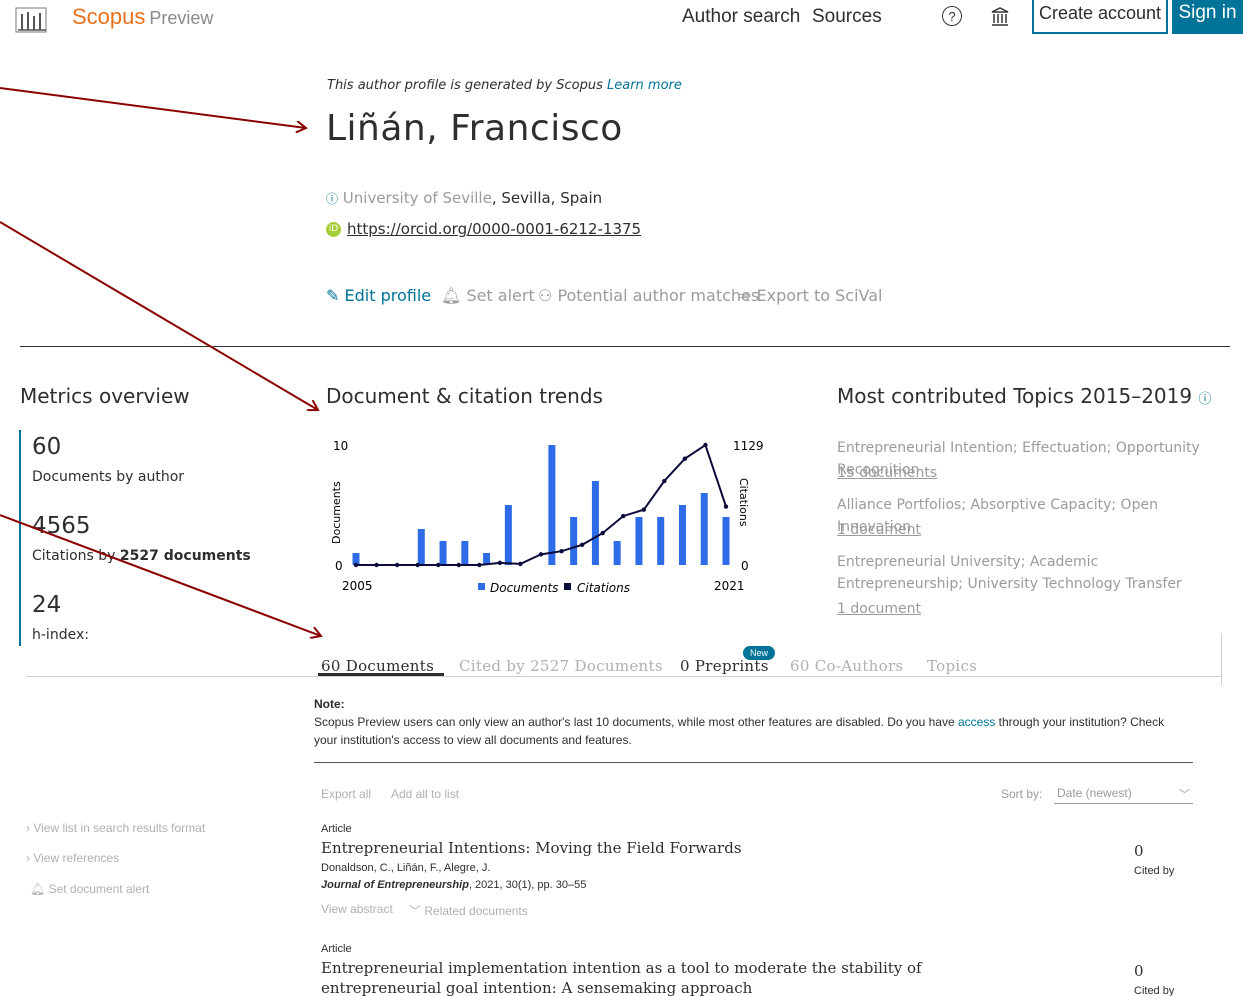 The height and width of the screenshot is (996, 1243). Describe the element at coordinates (76, 858) in the screenshot. I see `view-references-label: View references` at that location.